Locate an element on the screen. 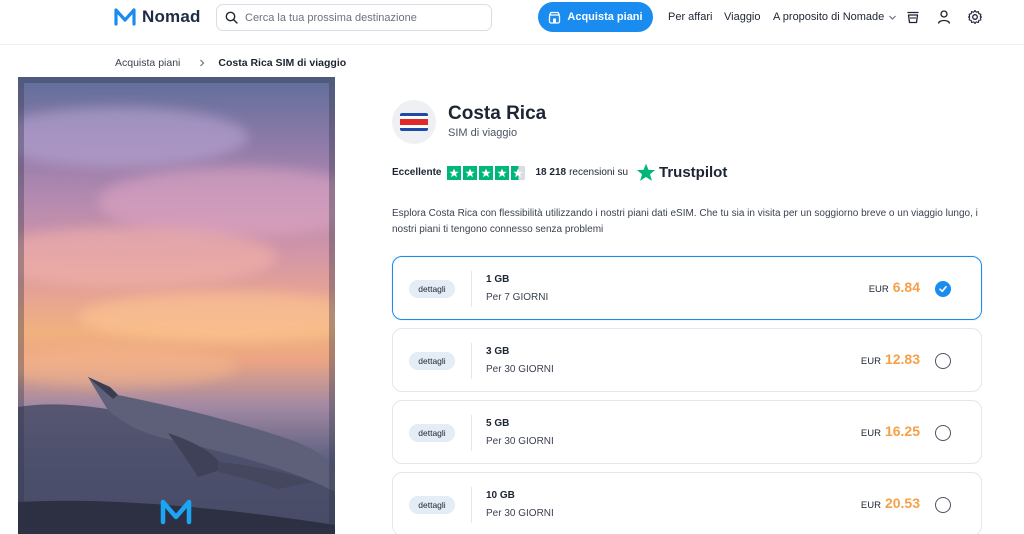  trustpilot-star-icon is located at coordinates (646, 172).